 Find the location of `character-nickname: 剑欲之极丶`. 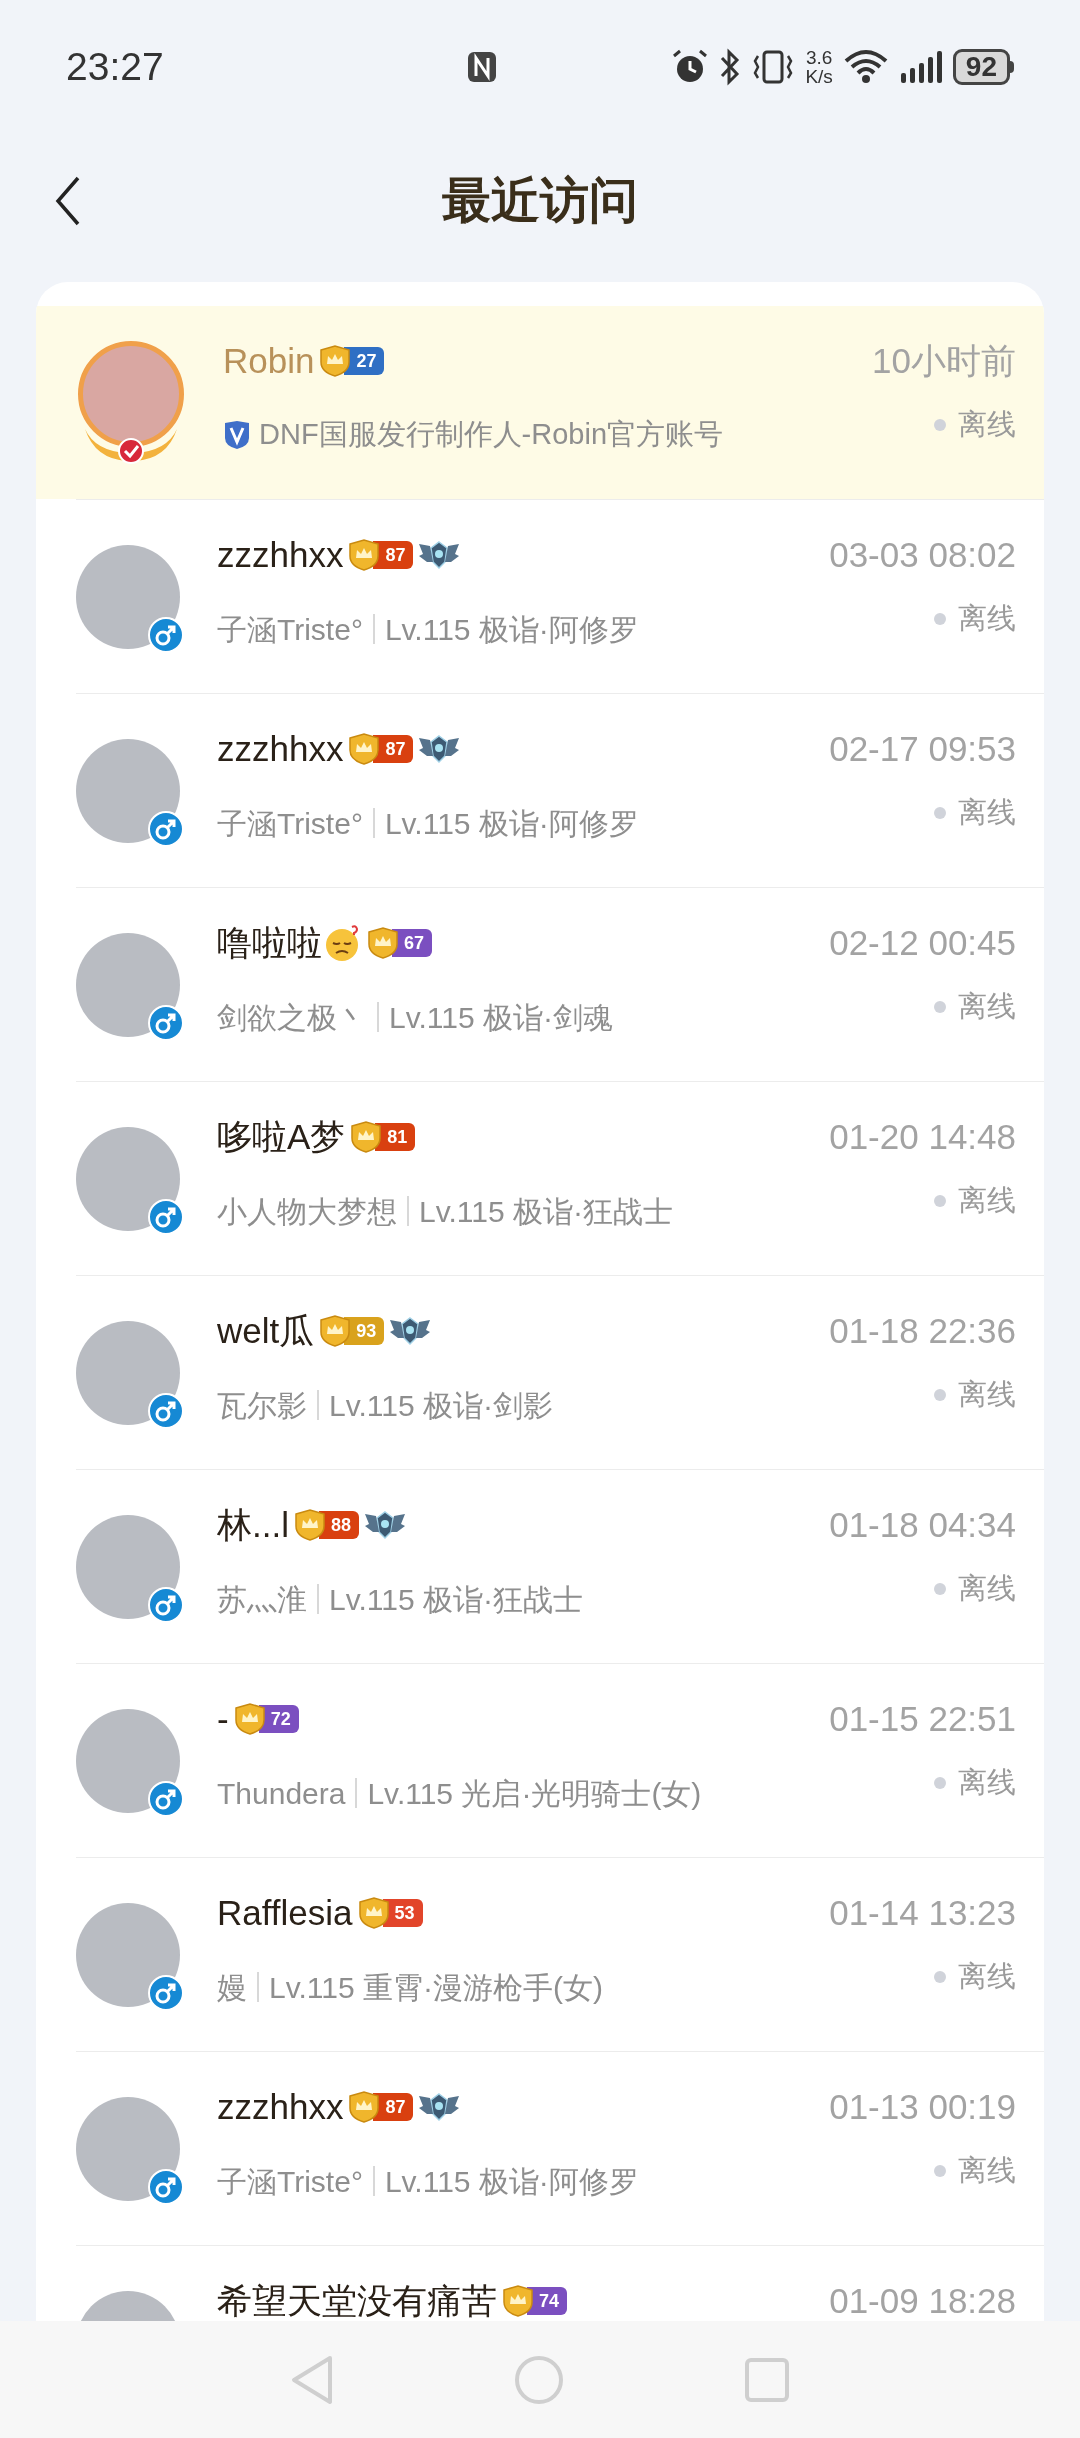

character-nickname: 剑欲之极丶 is located at coordinates (292, 1017).